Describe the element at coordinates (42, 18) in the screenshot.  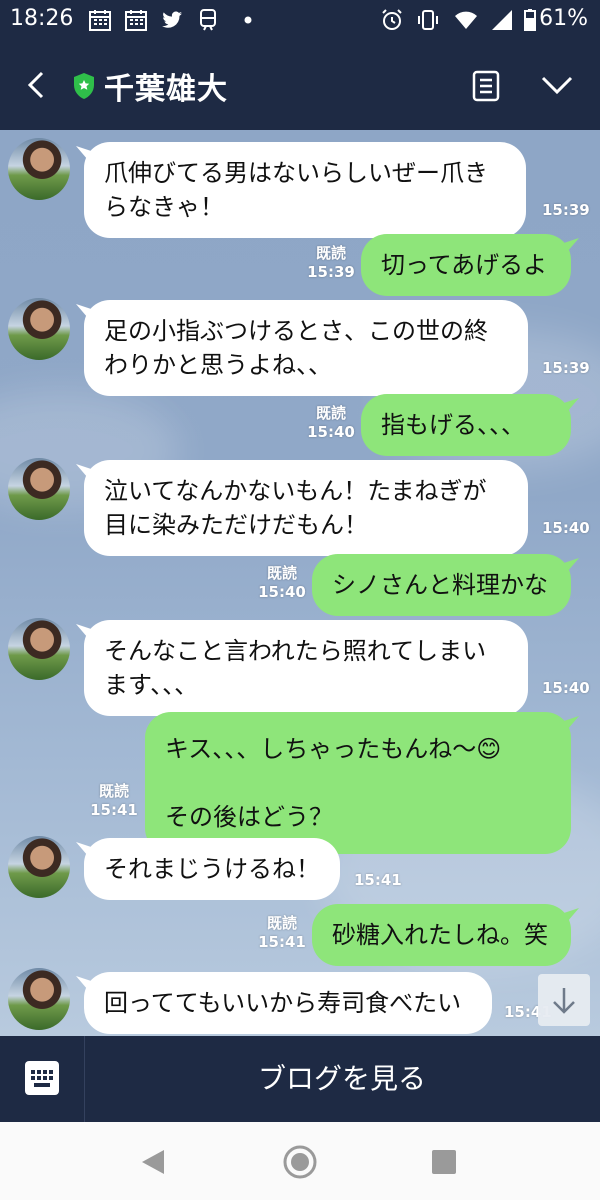
I see `status-time: 18:26` at that location.